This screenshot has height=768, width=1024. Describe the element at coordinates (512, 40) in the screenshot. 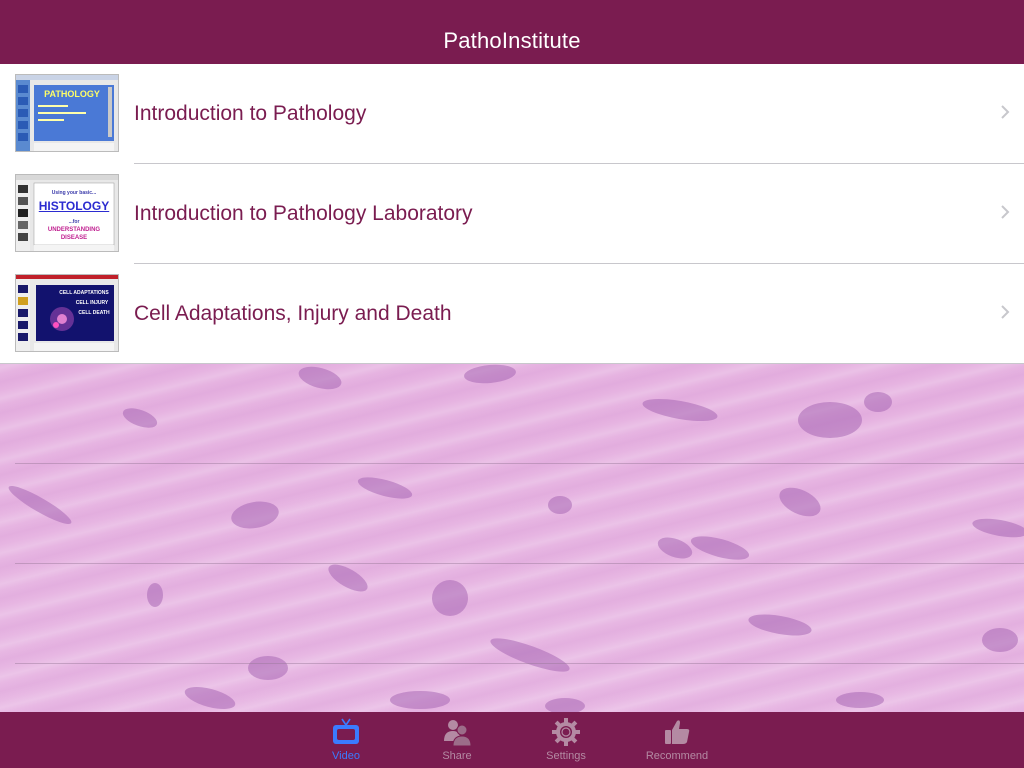

I see `app-title: PathoInstitute` at that location.